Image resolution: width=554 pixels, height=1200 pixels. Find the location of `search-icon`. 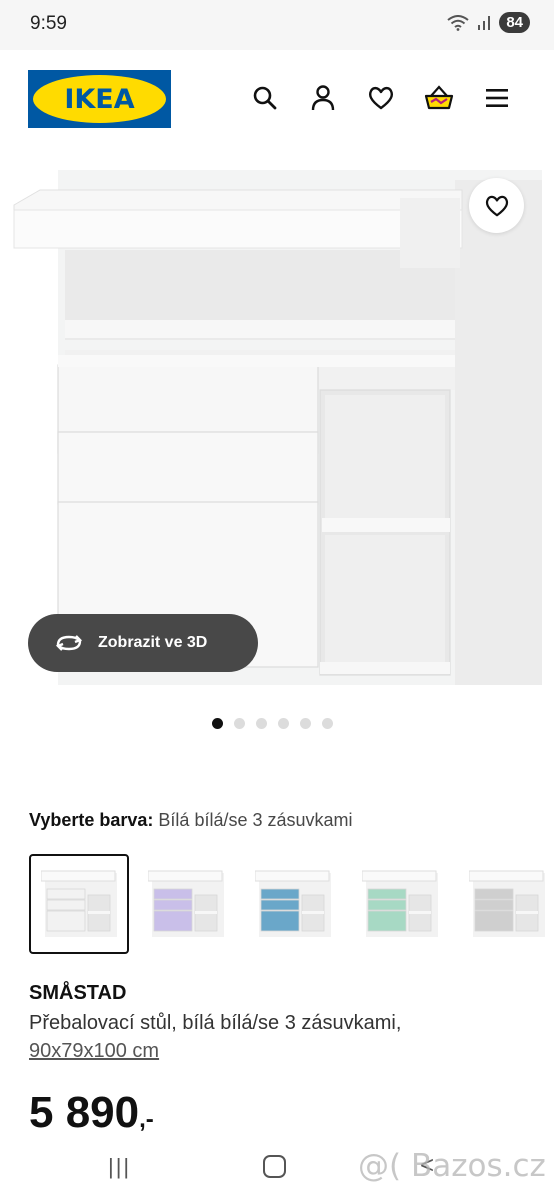

search-icon is located at coordinates (265, 98).